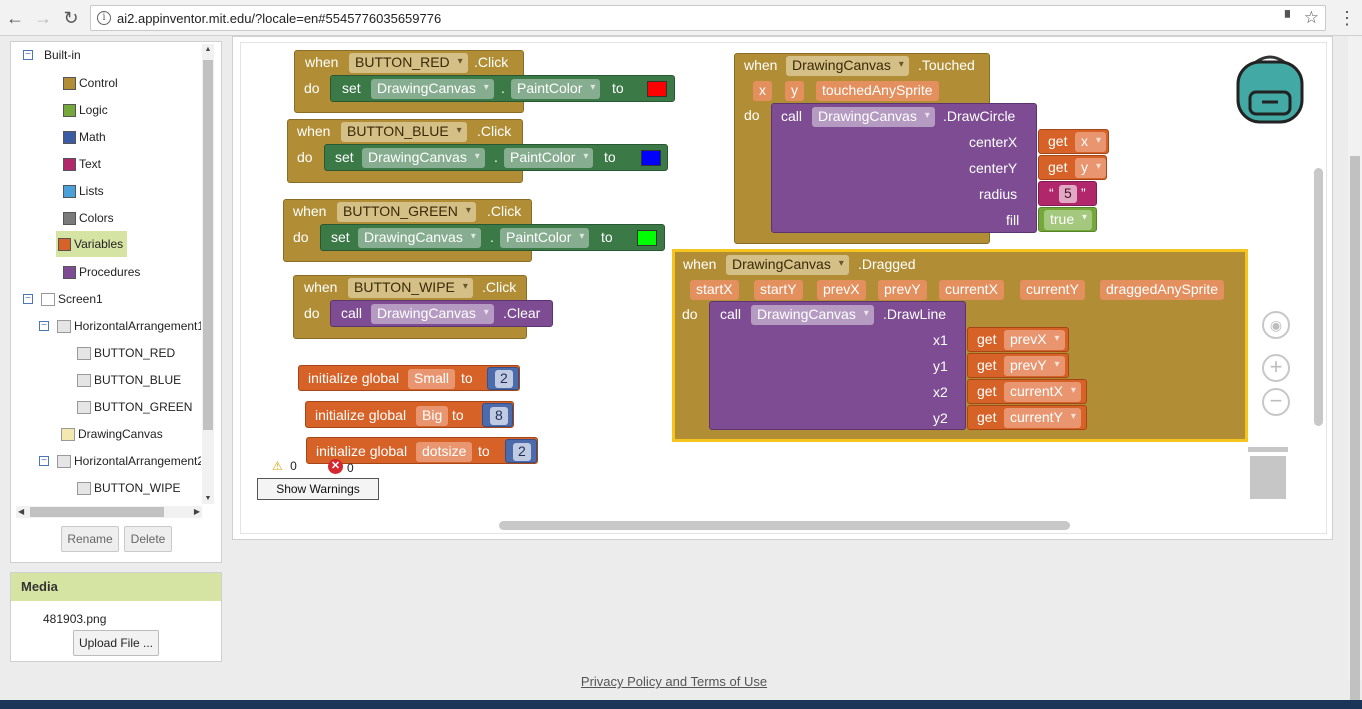 This screenshot has width=1362, height=709. What do you see at coordinates (657, 89) in the screenshot?
I see `color-swatch-red` at bounding box center [657, 89].